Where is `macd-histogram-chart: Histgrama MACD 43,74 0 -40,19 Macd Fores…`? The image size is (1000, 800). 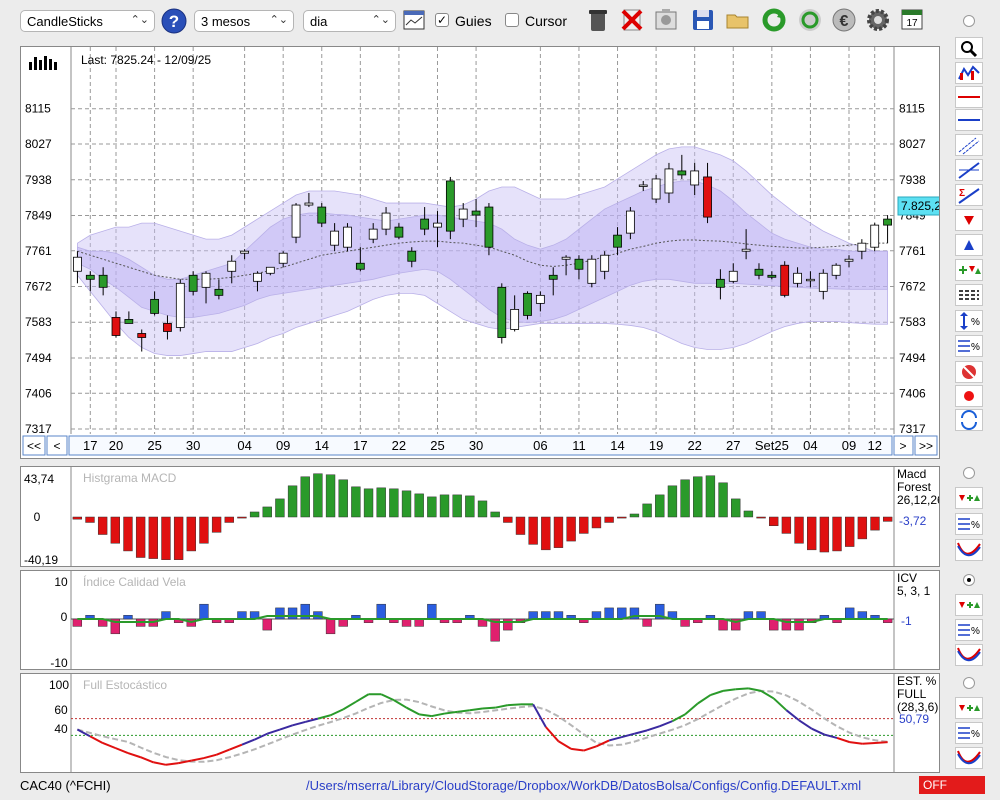
macd-histogram-chart: Histgrama MACD 43,74 0 -40,19 Macd Fores… is located at coordinates (480, 516).